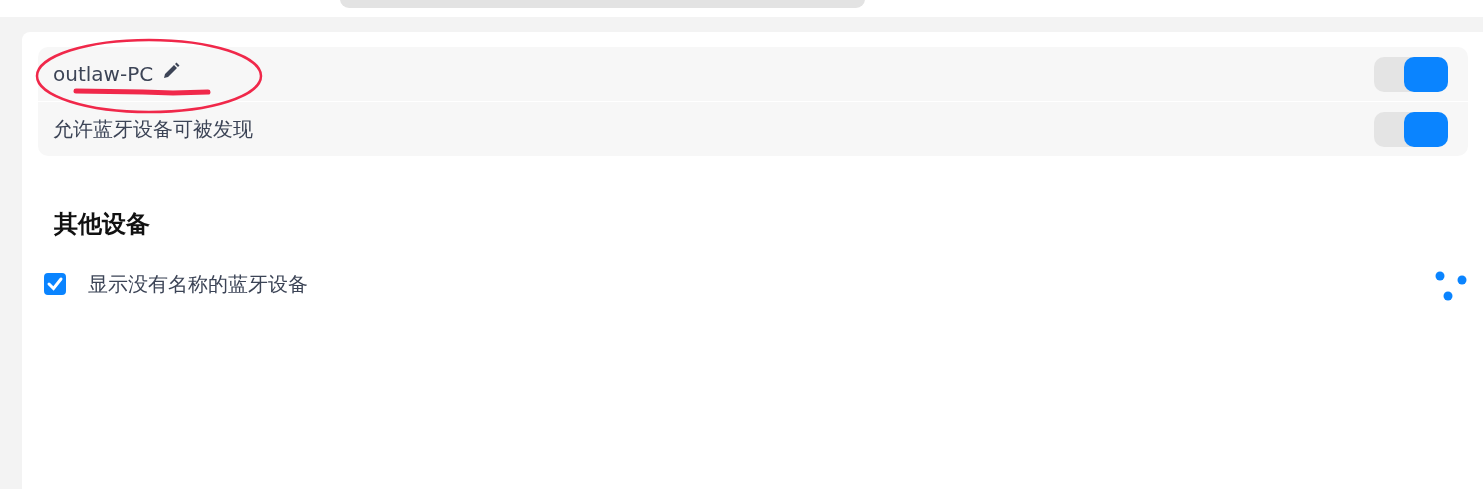  What do you see at coordinates (102, 224) in the screenshot?
I see `section-heading: 其他设备` at bounding box center [102, 224].